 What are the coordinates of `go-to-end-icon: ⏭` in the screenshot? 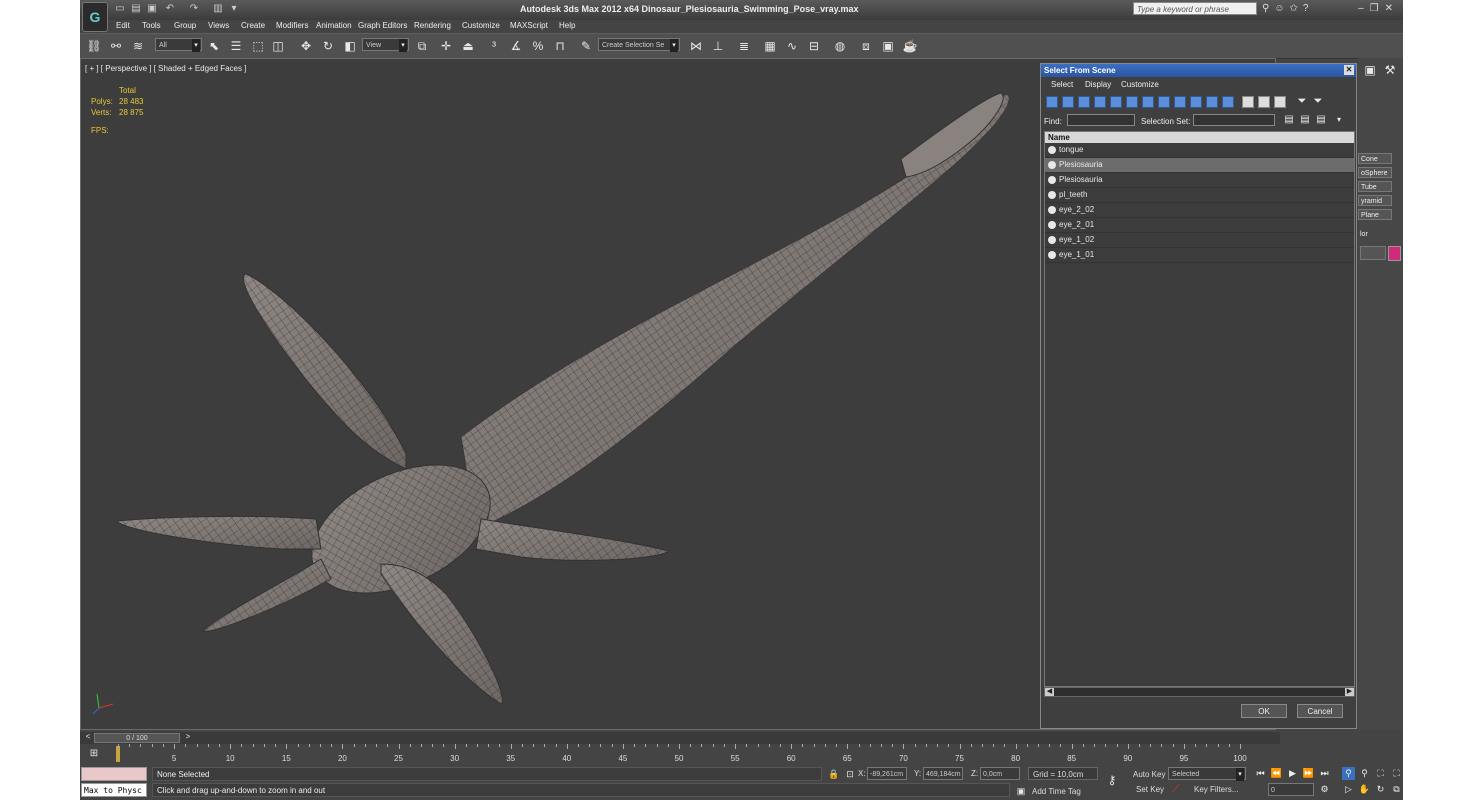 It's located at (1324, 773).